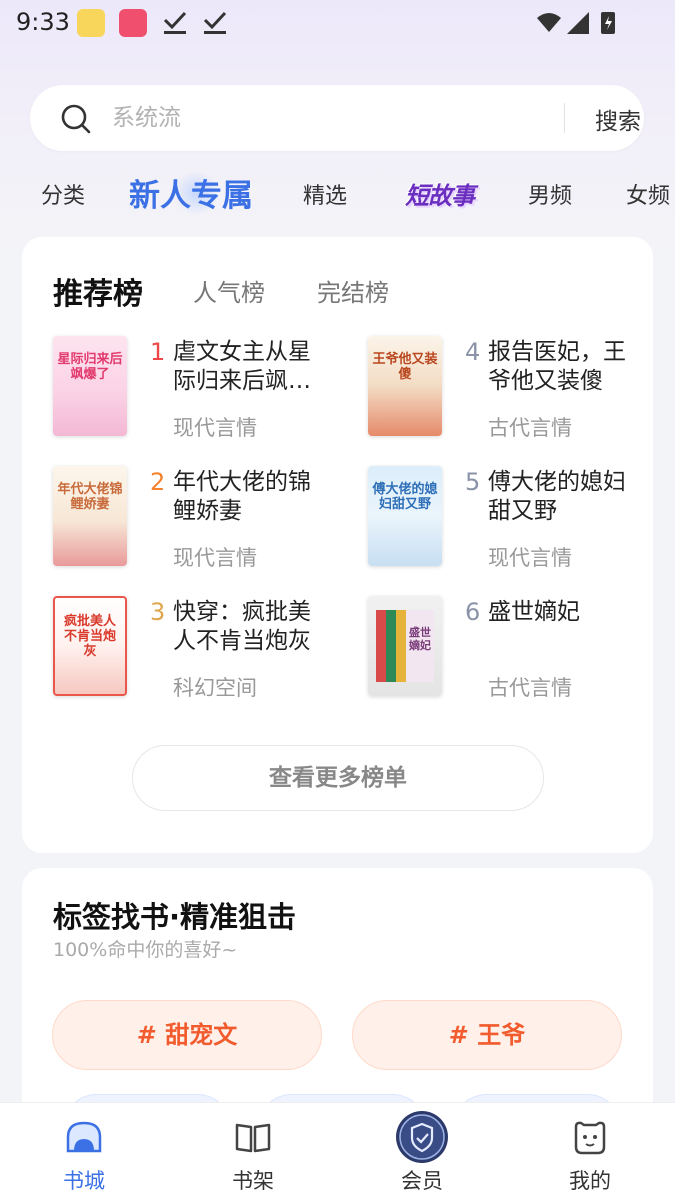  What do you see at coordinates (84, 1137) in the screenshot?
I see `bookstore-icon` at bounding box center [84, 1137].